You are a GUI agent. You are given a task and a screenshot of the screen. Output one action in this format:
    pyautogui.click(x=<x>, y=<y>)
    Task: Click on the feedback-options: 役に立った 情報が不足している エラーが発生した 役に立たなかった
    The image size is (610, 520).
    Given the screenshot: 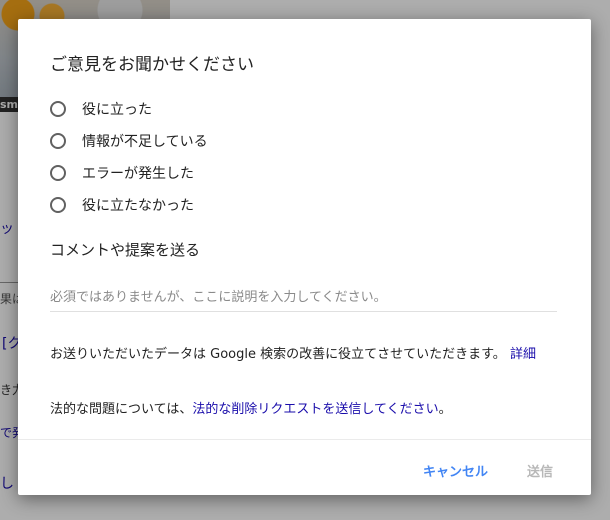 What is the action you would take?
    pyautogui.click(x=129, y=157)
    